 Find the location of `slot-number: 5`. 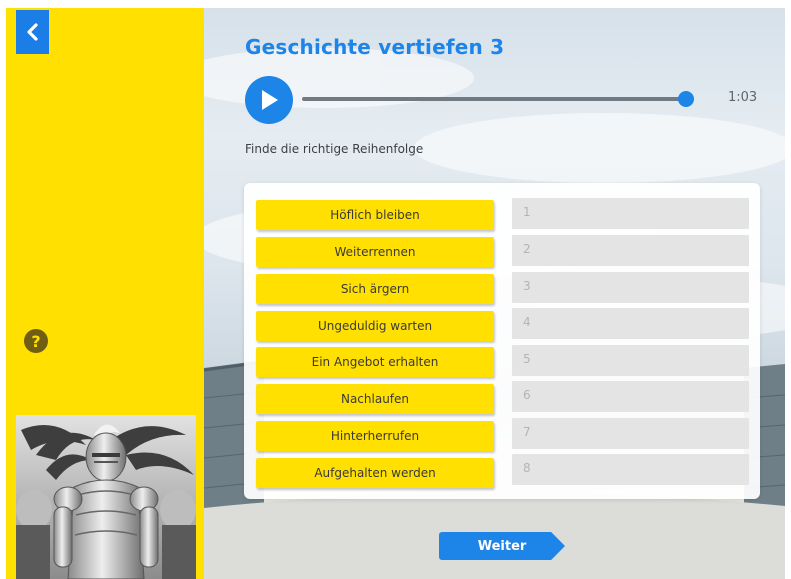

slot-number: 5 is located at coordinates (527, 359).